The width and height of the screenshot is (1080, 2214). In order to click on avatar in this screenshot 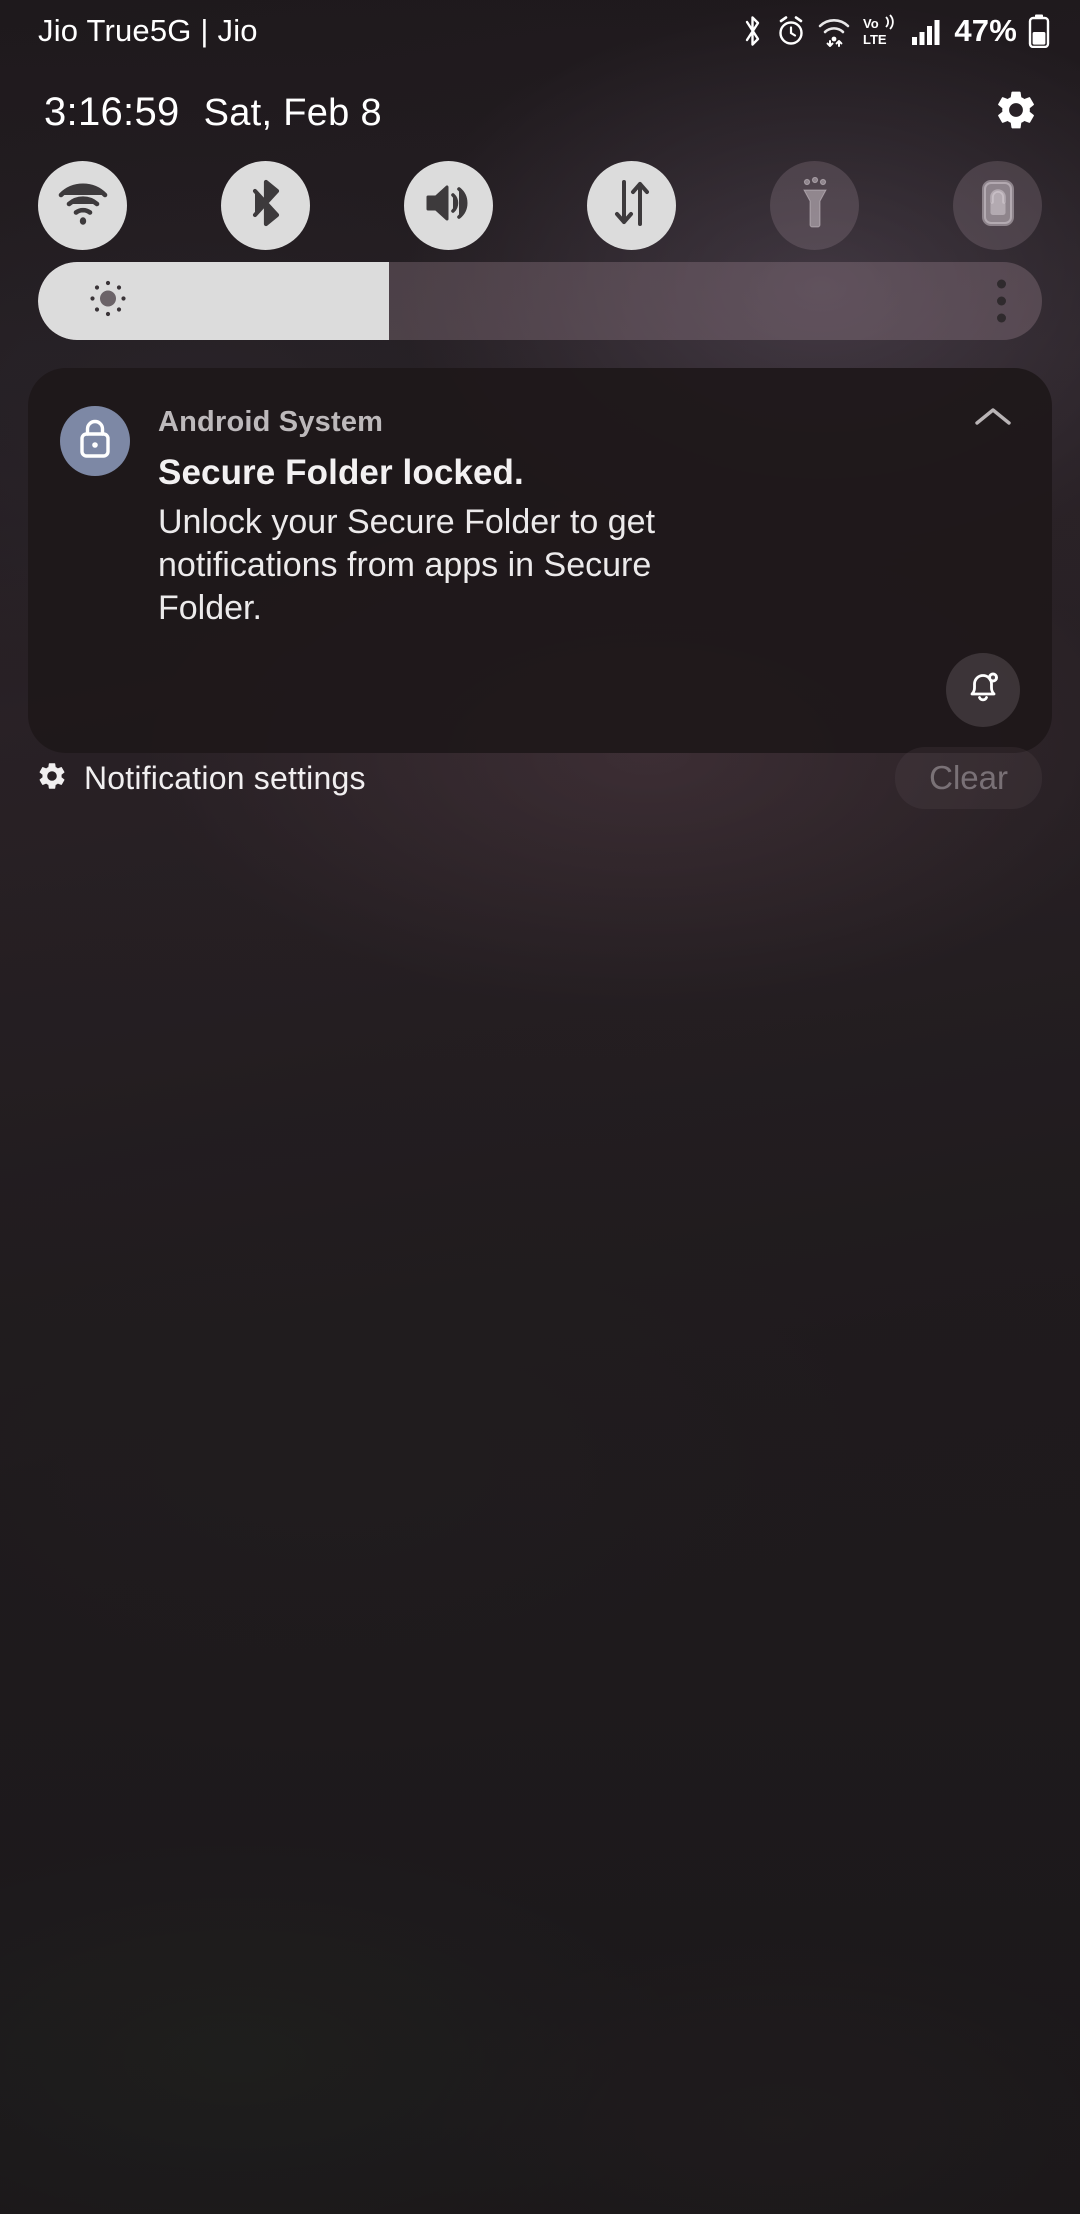, I will do `click(95, 441)`.